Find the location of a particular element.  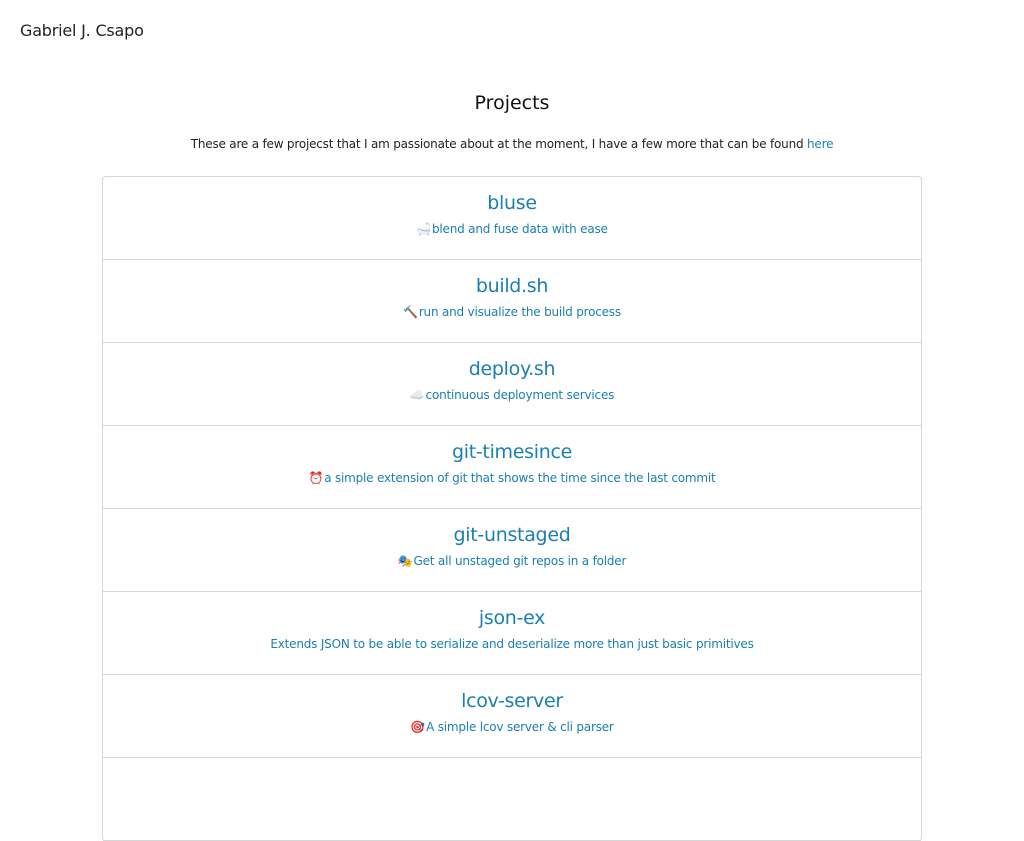

project-name-link: build.sh is located at coordinates (512, 279).